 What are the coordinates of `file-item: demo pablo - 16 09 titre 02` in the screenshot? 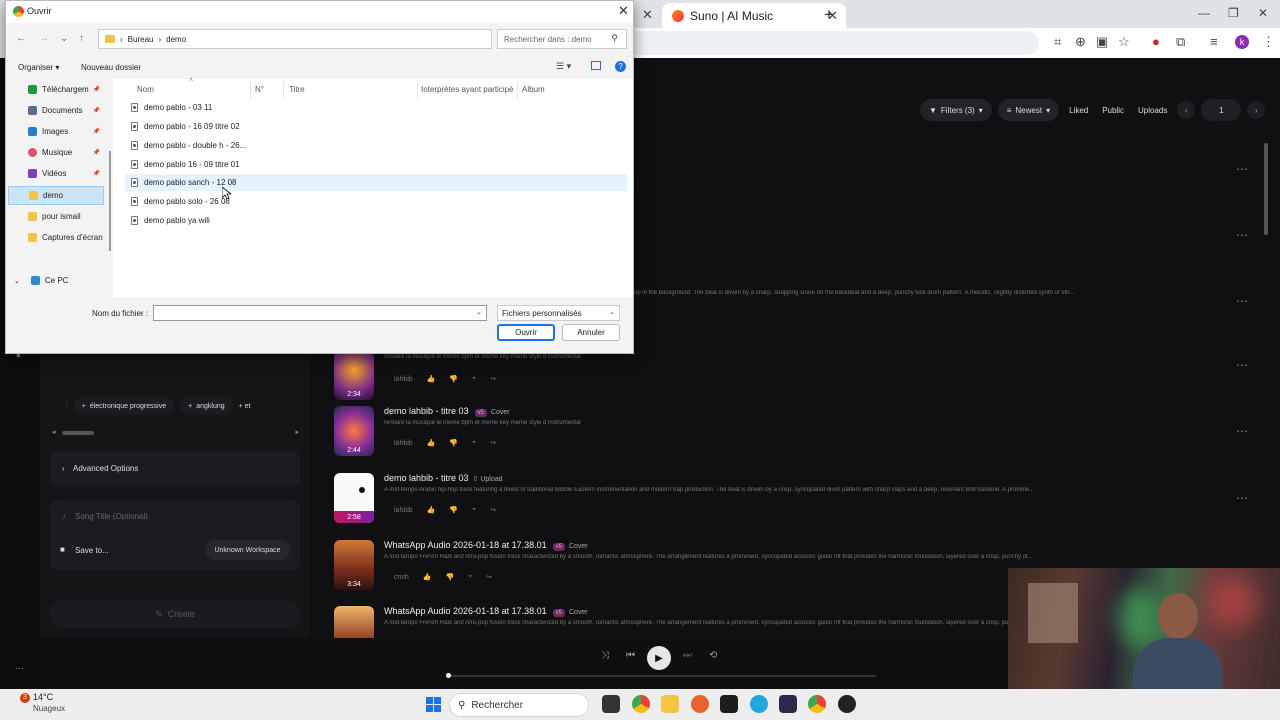 It's located at (376, 126).